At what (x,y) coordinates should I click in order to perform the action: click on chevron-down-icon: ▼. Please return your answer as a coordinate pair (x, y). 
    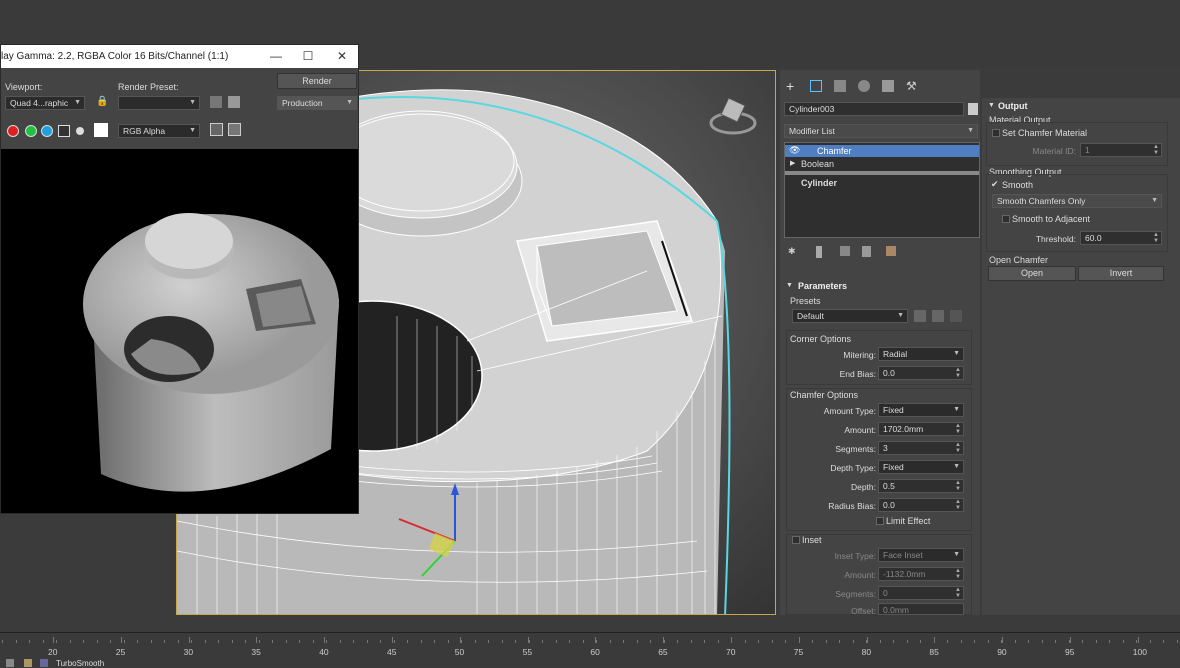
    Looking at the image, I should click on (1154, 200).